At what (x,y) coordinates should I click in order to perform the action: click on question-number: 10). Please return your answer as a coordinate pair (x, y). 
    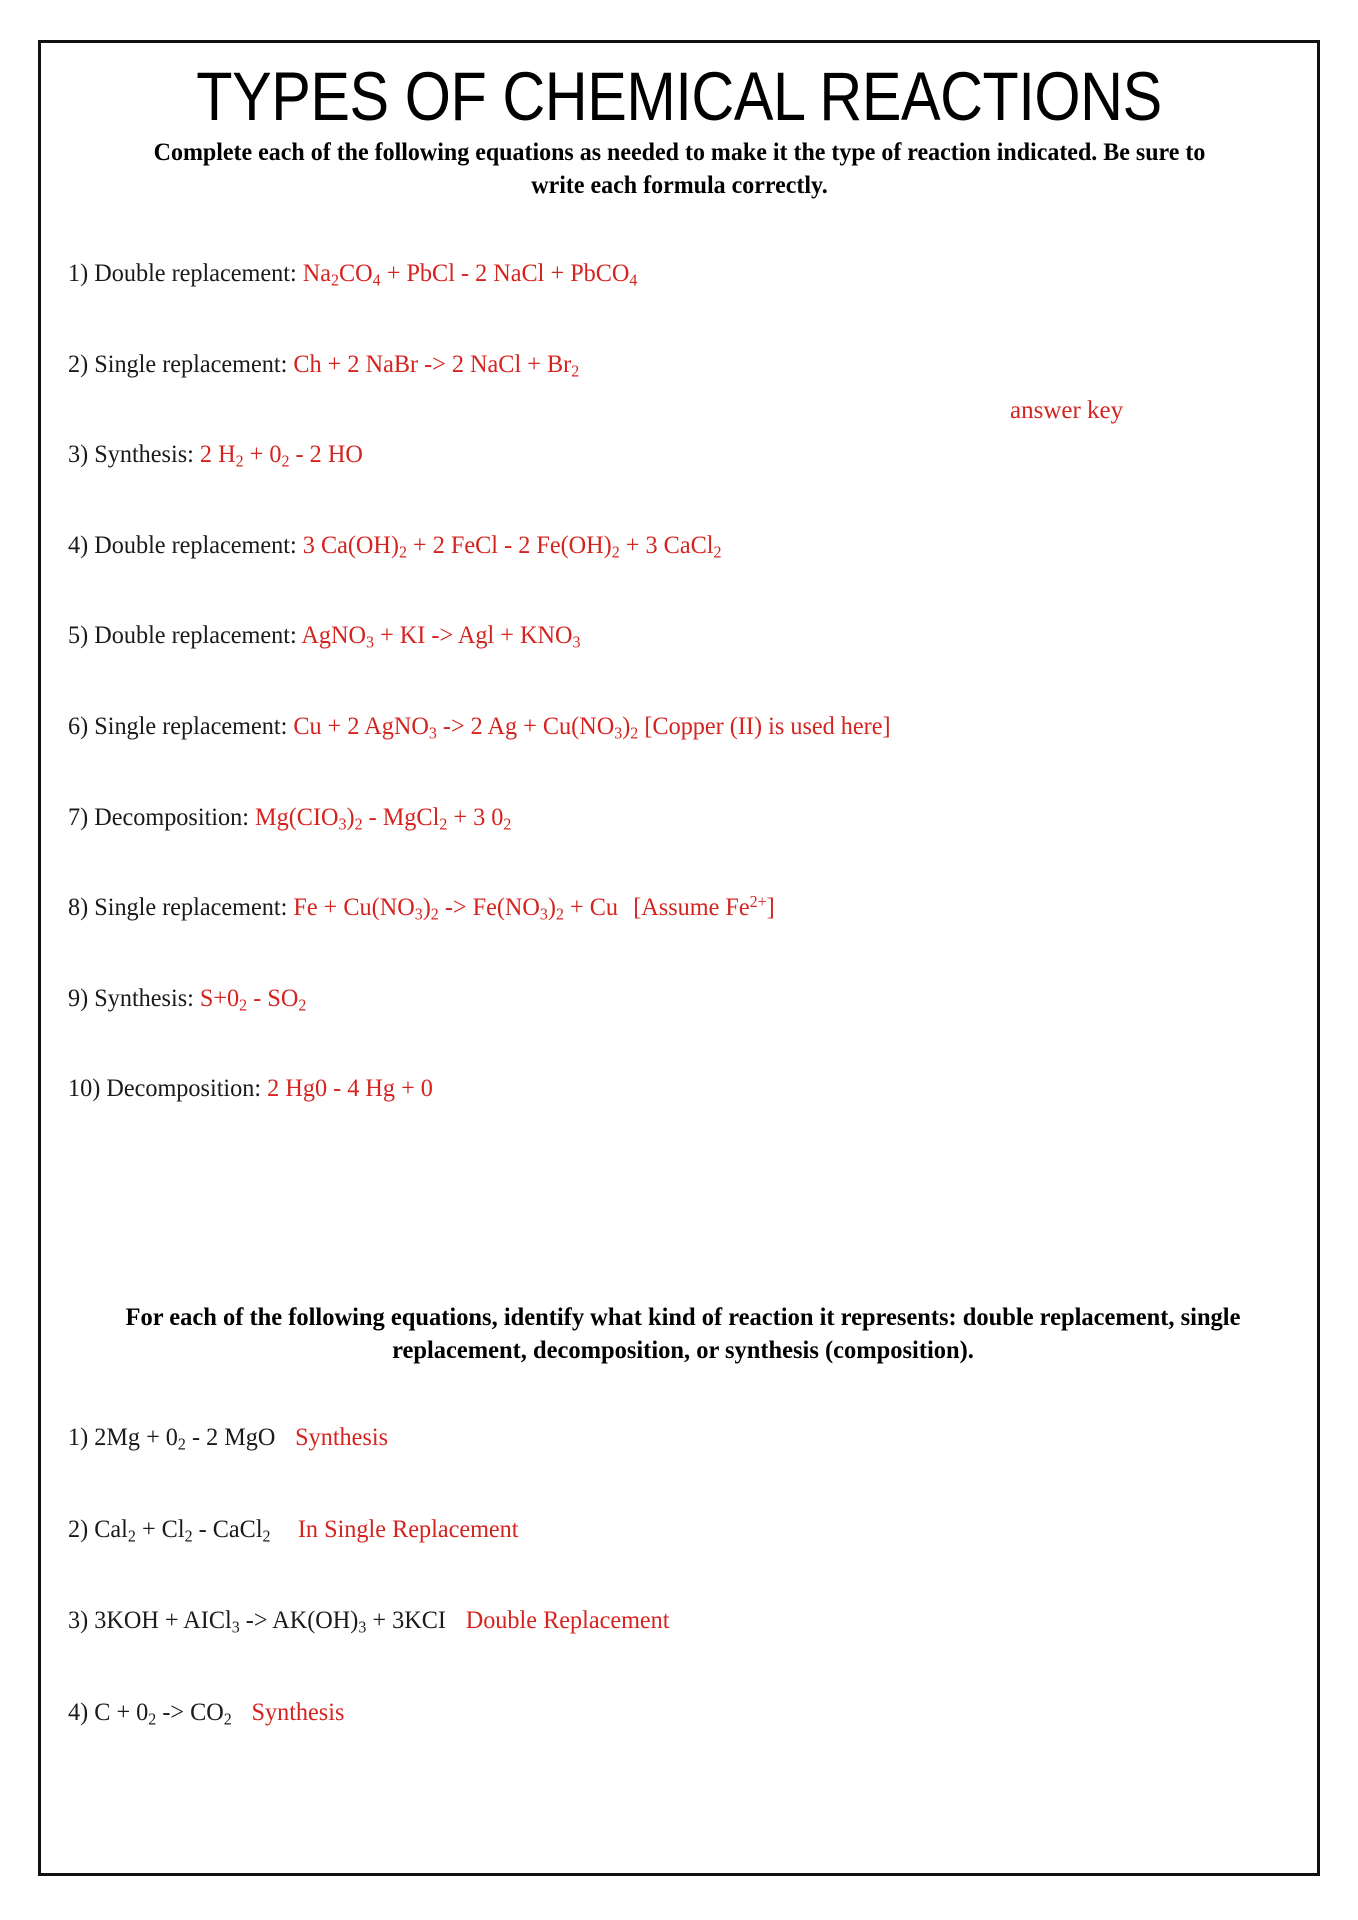
    Looking at the image, I should click on (84, 1088).